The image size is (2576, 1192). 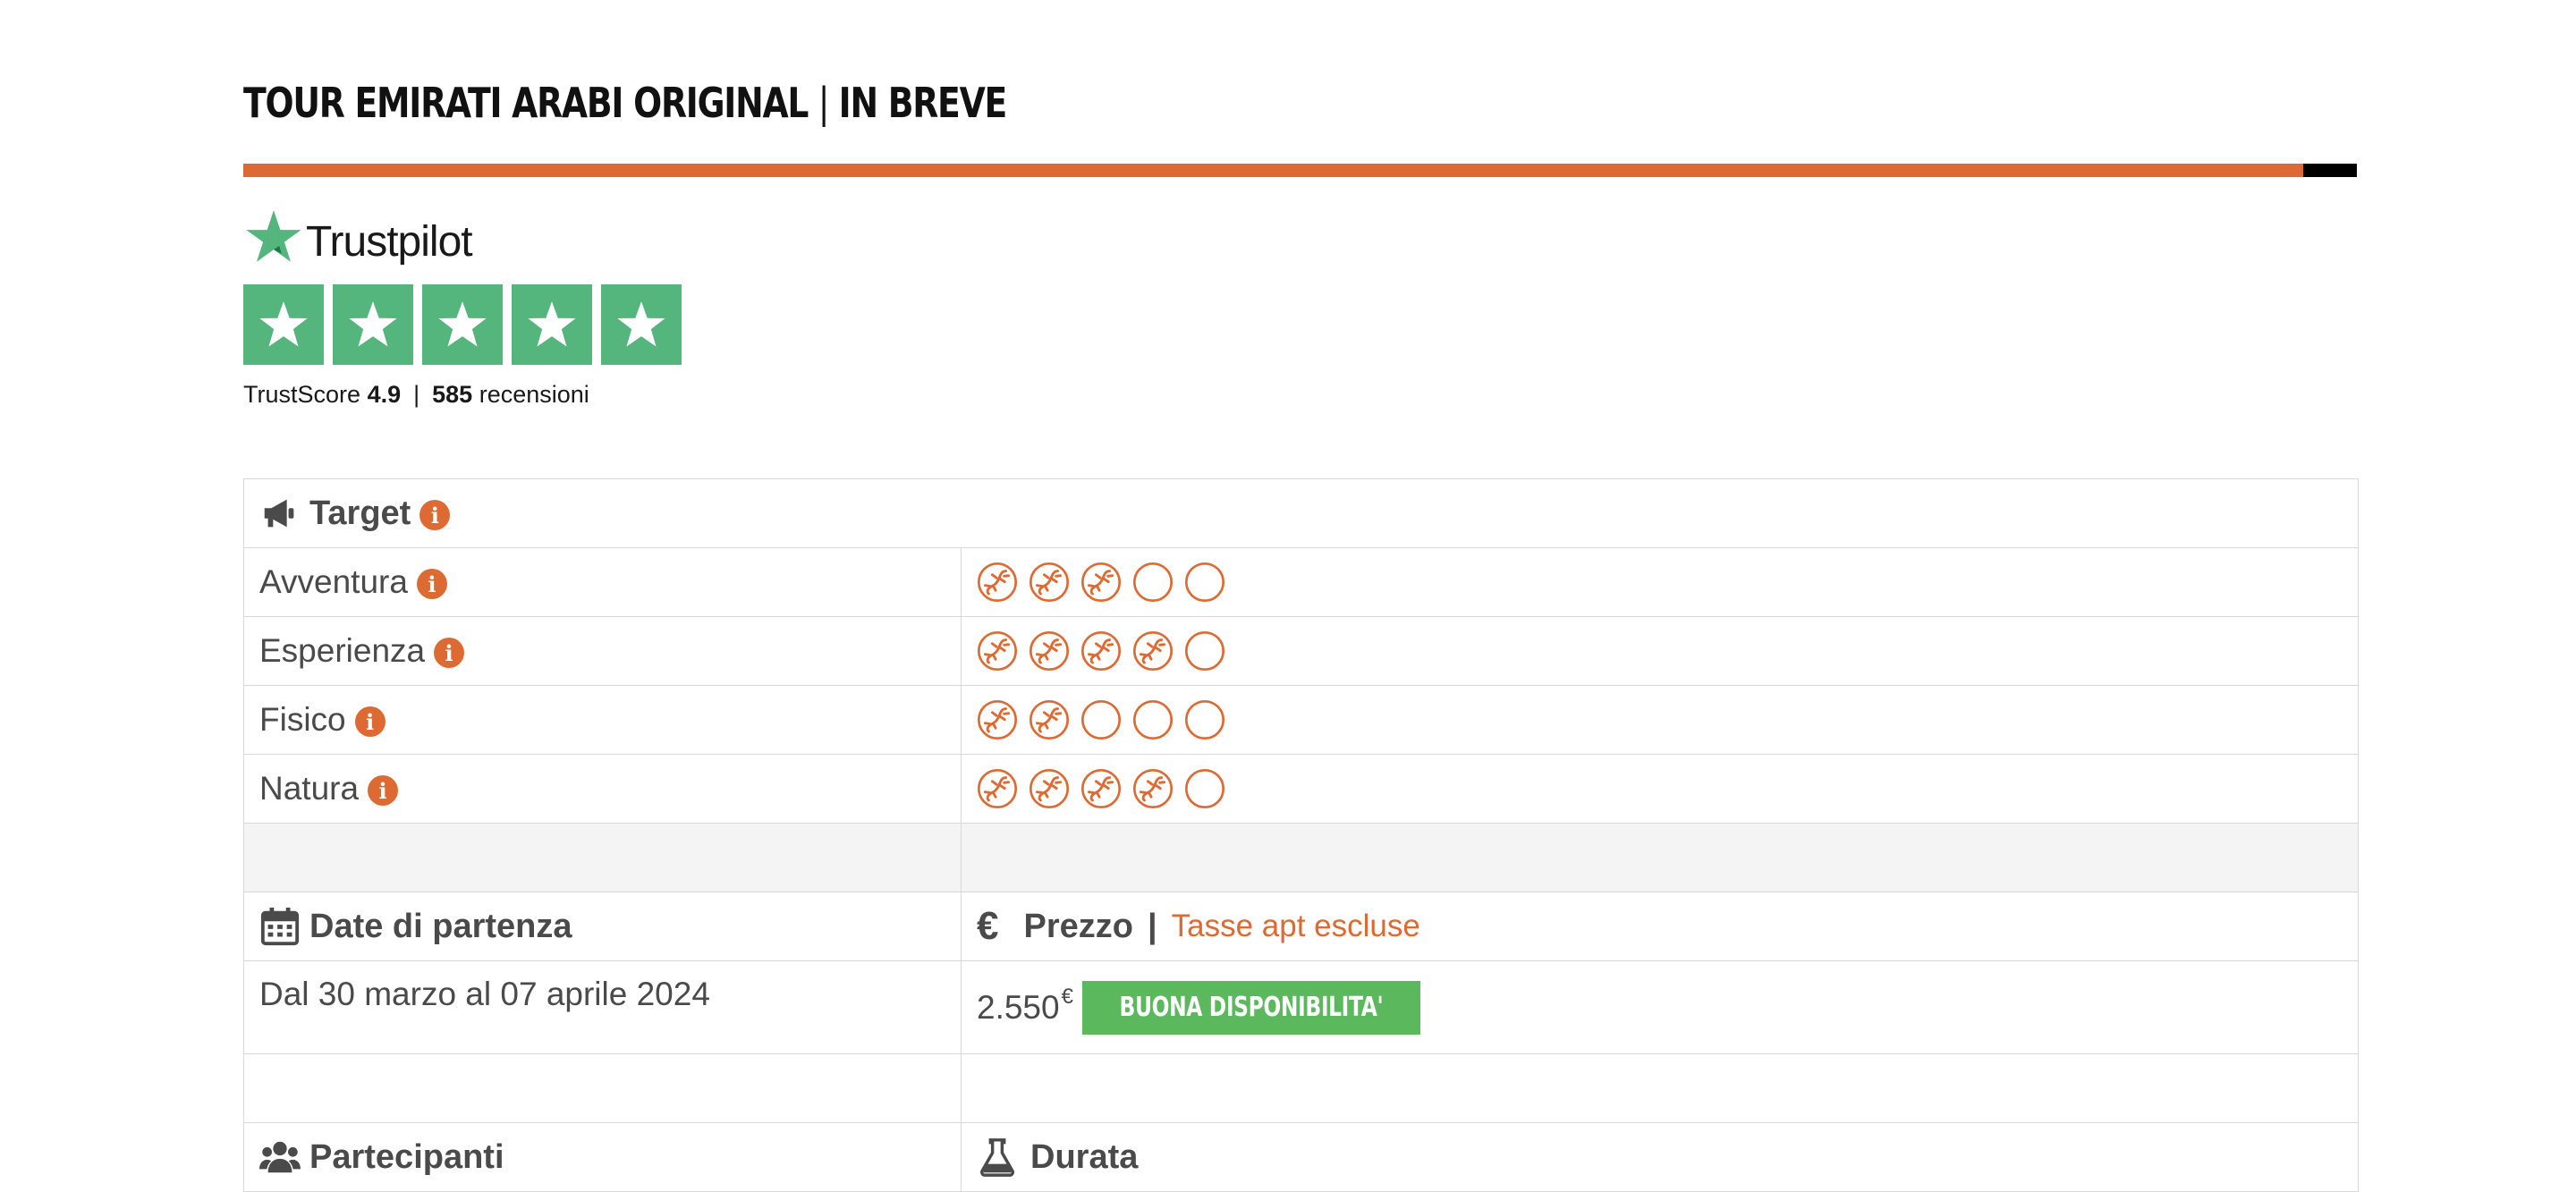 I want to click on price-note: Tasse apt escluse, so click(x=1295, y=926).